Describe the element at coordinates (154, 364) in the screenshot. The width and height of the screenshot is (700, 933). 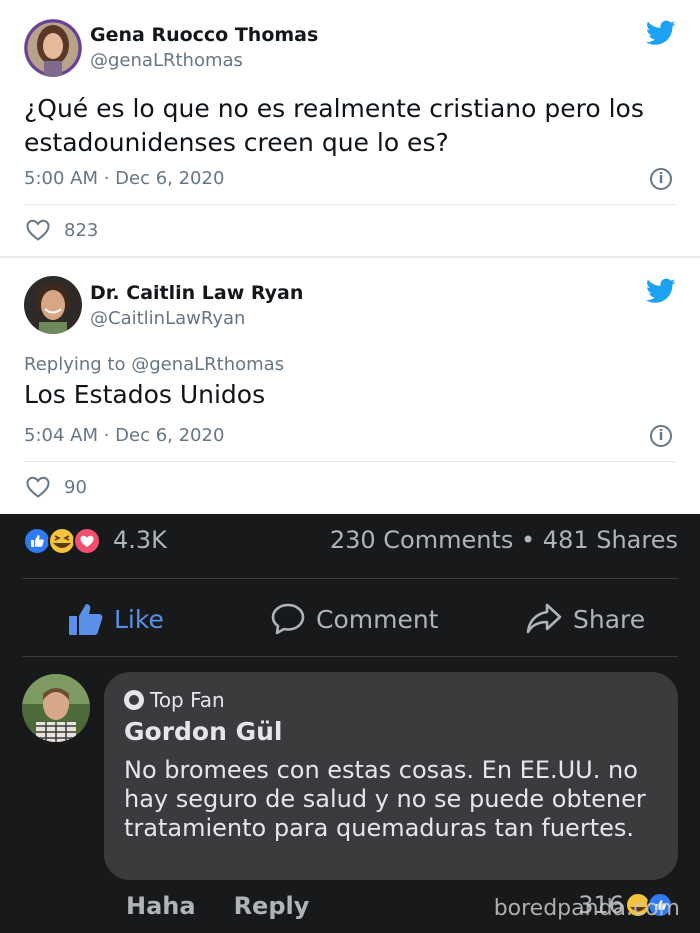
I see `replying-to: Replying to @genaLRthomas` at that location.